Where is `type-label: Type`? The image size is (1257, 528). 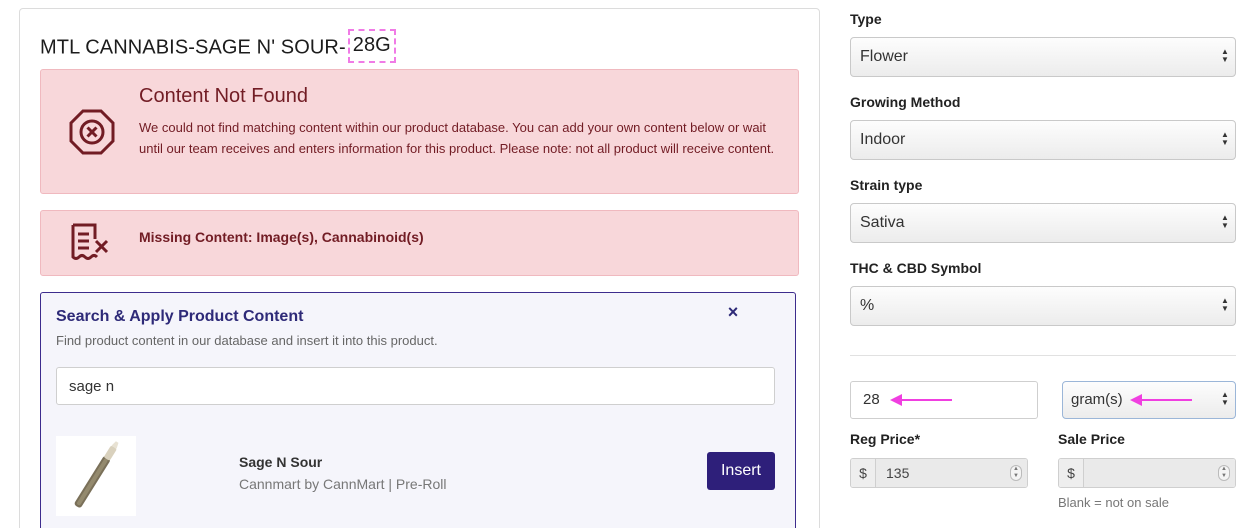 type-label: Type is located at coordinates (866, 19).